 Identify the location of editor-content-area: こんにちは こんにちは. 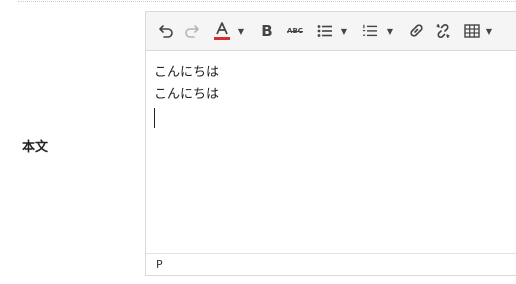
(335, 84).